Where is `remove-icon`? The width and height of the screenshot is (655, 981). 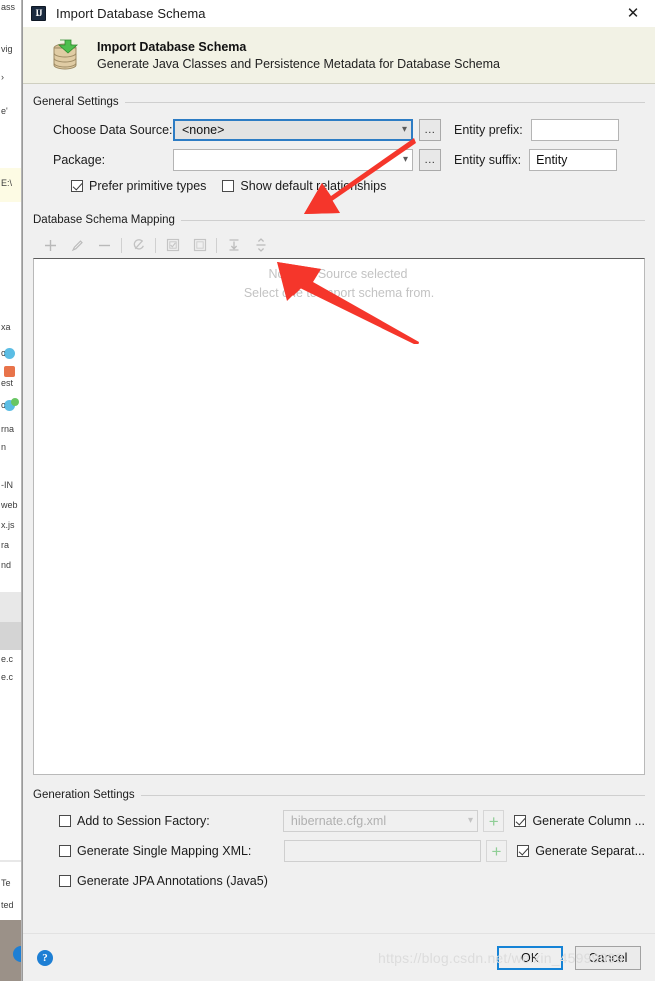
remove-icon is located at coordinates (104, 245).